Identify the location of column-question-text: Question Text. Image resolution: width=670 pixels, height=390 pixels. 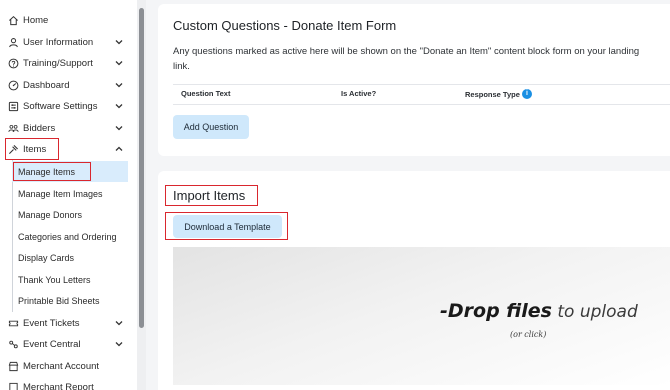
(205, 93).